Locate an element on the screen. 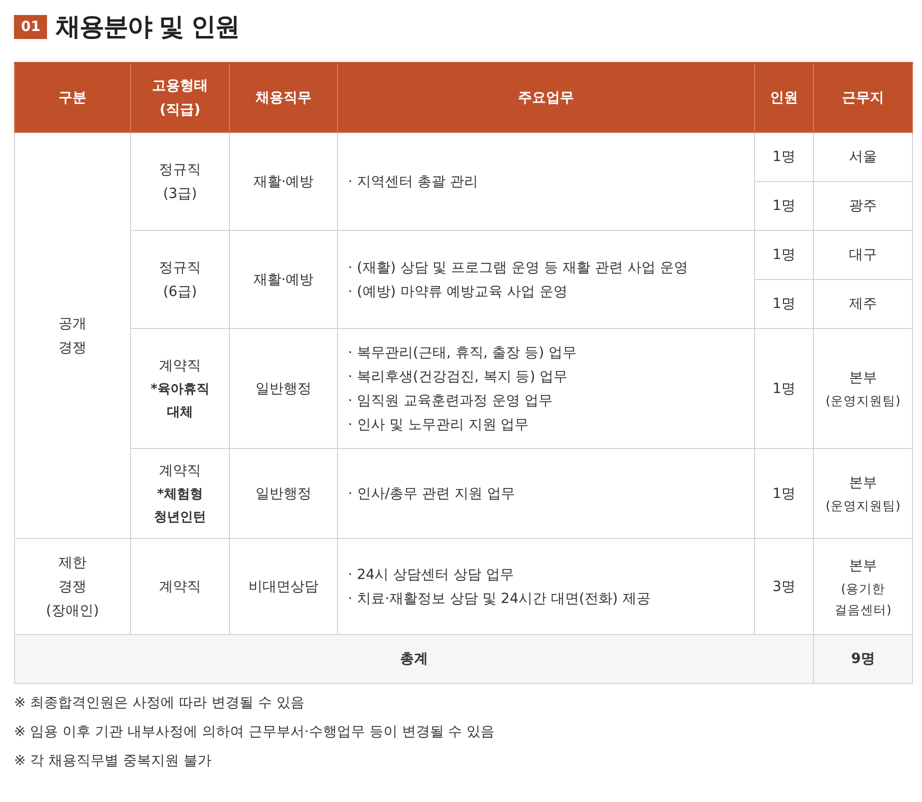 The image size is (922, 802). duty-item: · 임직원 교육훈련과정 운영 업무 is located at coordinates (451, 401).